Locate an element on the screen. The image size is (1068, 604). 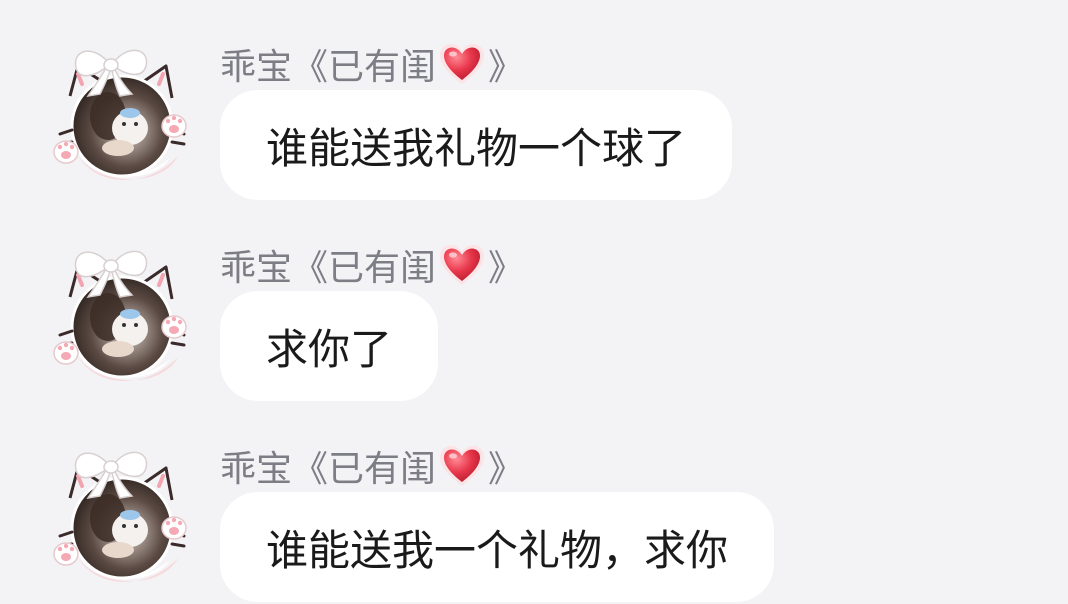
message-bubble: 谁能送我一个礼物，求你 is located at coordinates (497, 547).